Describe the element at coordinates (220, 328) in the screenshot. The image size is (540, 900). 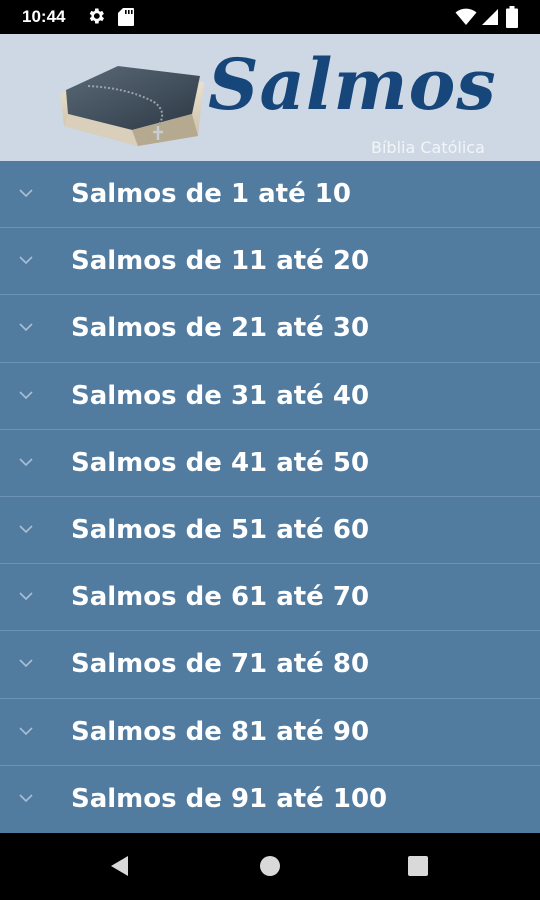
I see `list-item-label: Salmos de 21 até 30` at that location.